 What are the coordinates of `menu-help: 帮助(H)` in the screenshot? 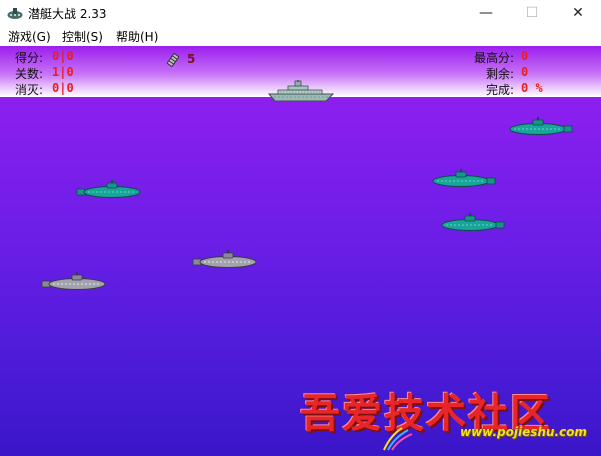 It's located at (137, 36).